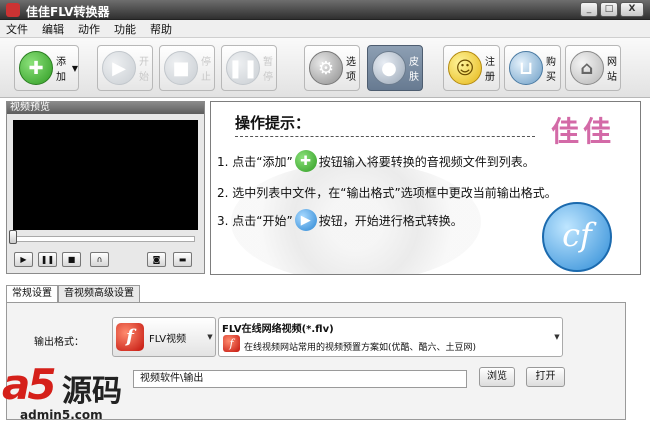 The image size is (650, 425). Describe the element at coordinates (61, 70) in the screenshot. I see `add-label: 添加` at that location.